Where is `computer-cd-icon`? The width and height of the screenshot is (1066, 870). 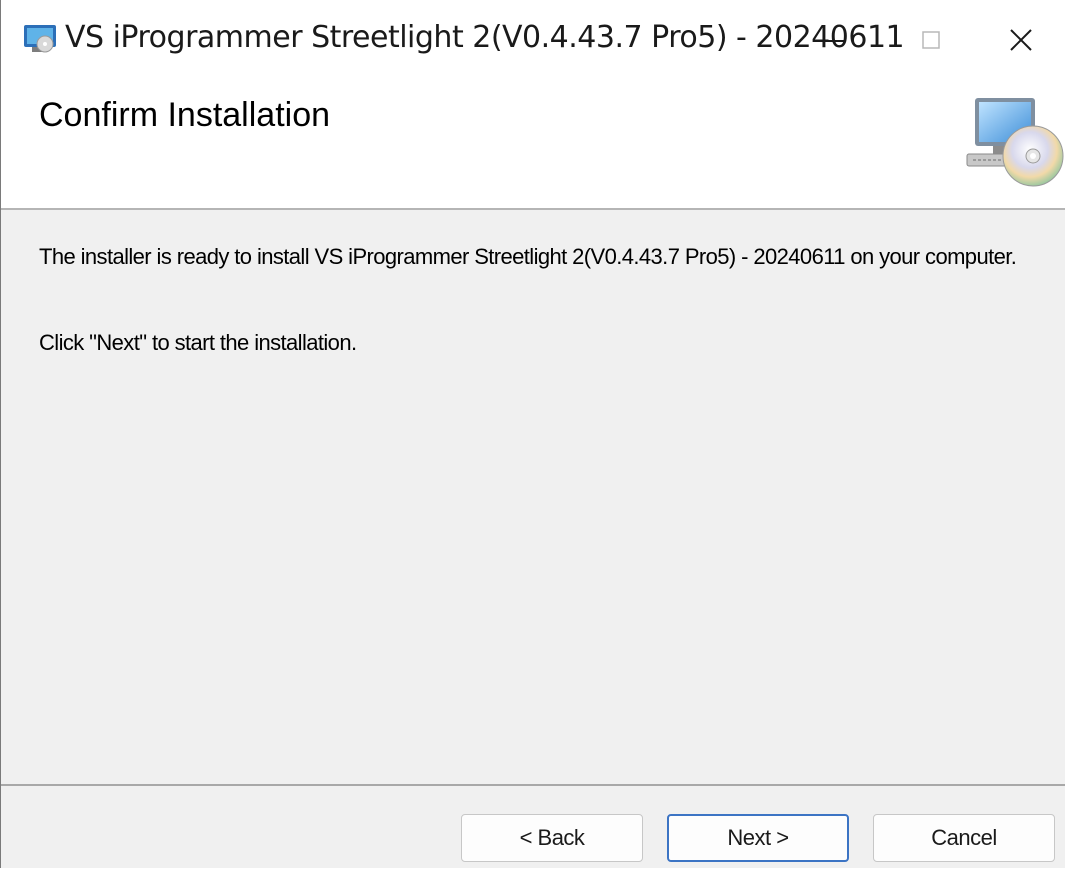
computer-cd-icon is located at coordinates (1015, 142).